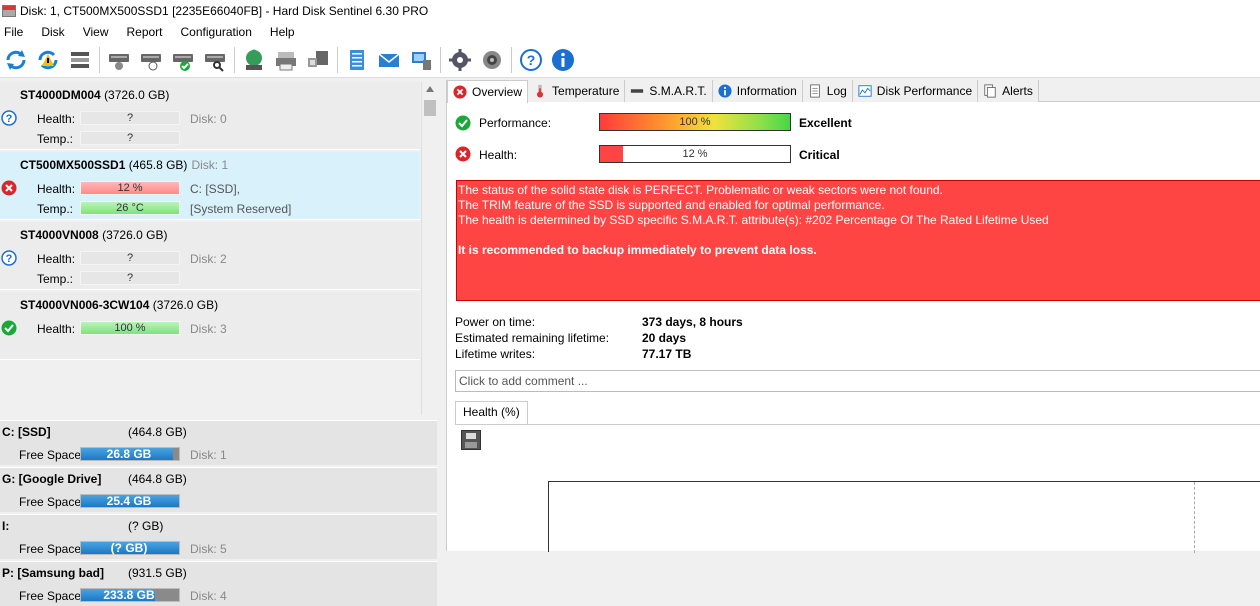 The image size is (1260, 606). Describe the element at coordinates (208, 329) in the screenshot. I see `disk-number: Disk: 3` at that location.